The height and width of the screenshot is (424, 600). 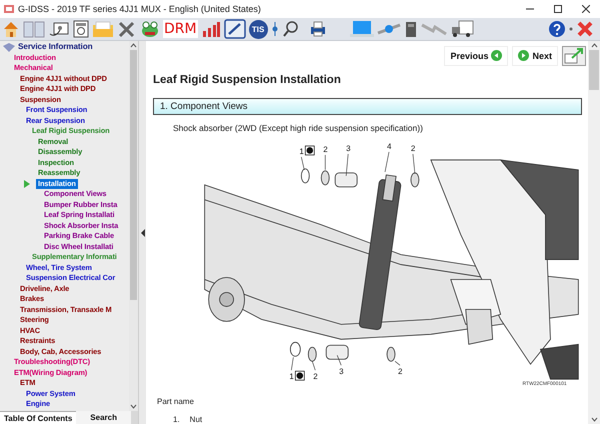 I want to click on truck-icon, so click(x=462, y=29).